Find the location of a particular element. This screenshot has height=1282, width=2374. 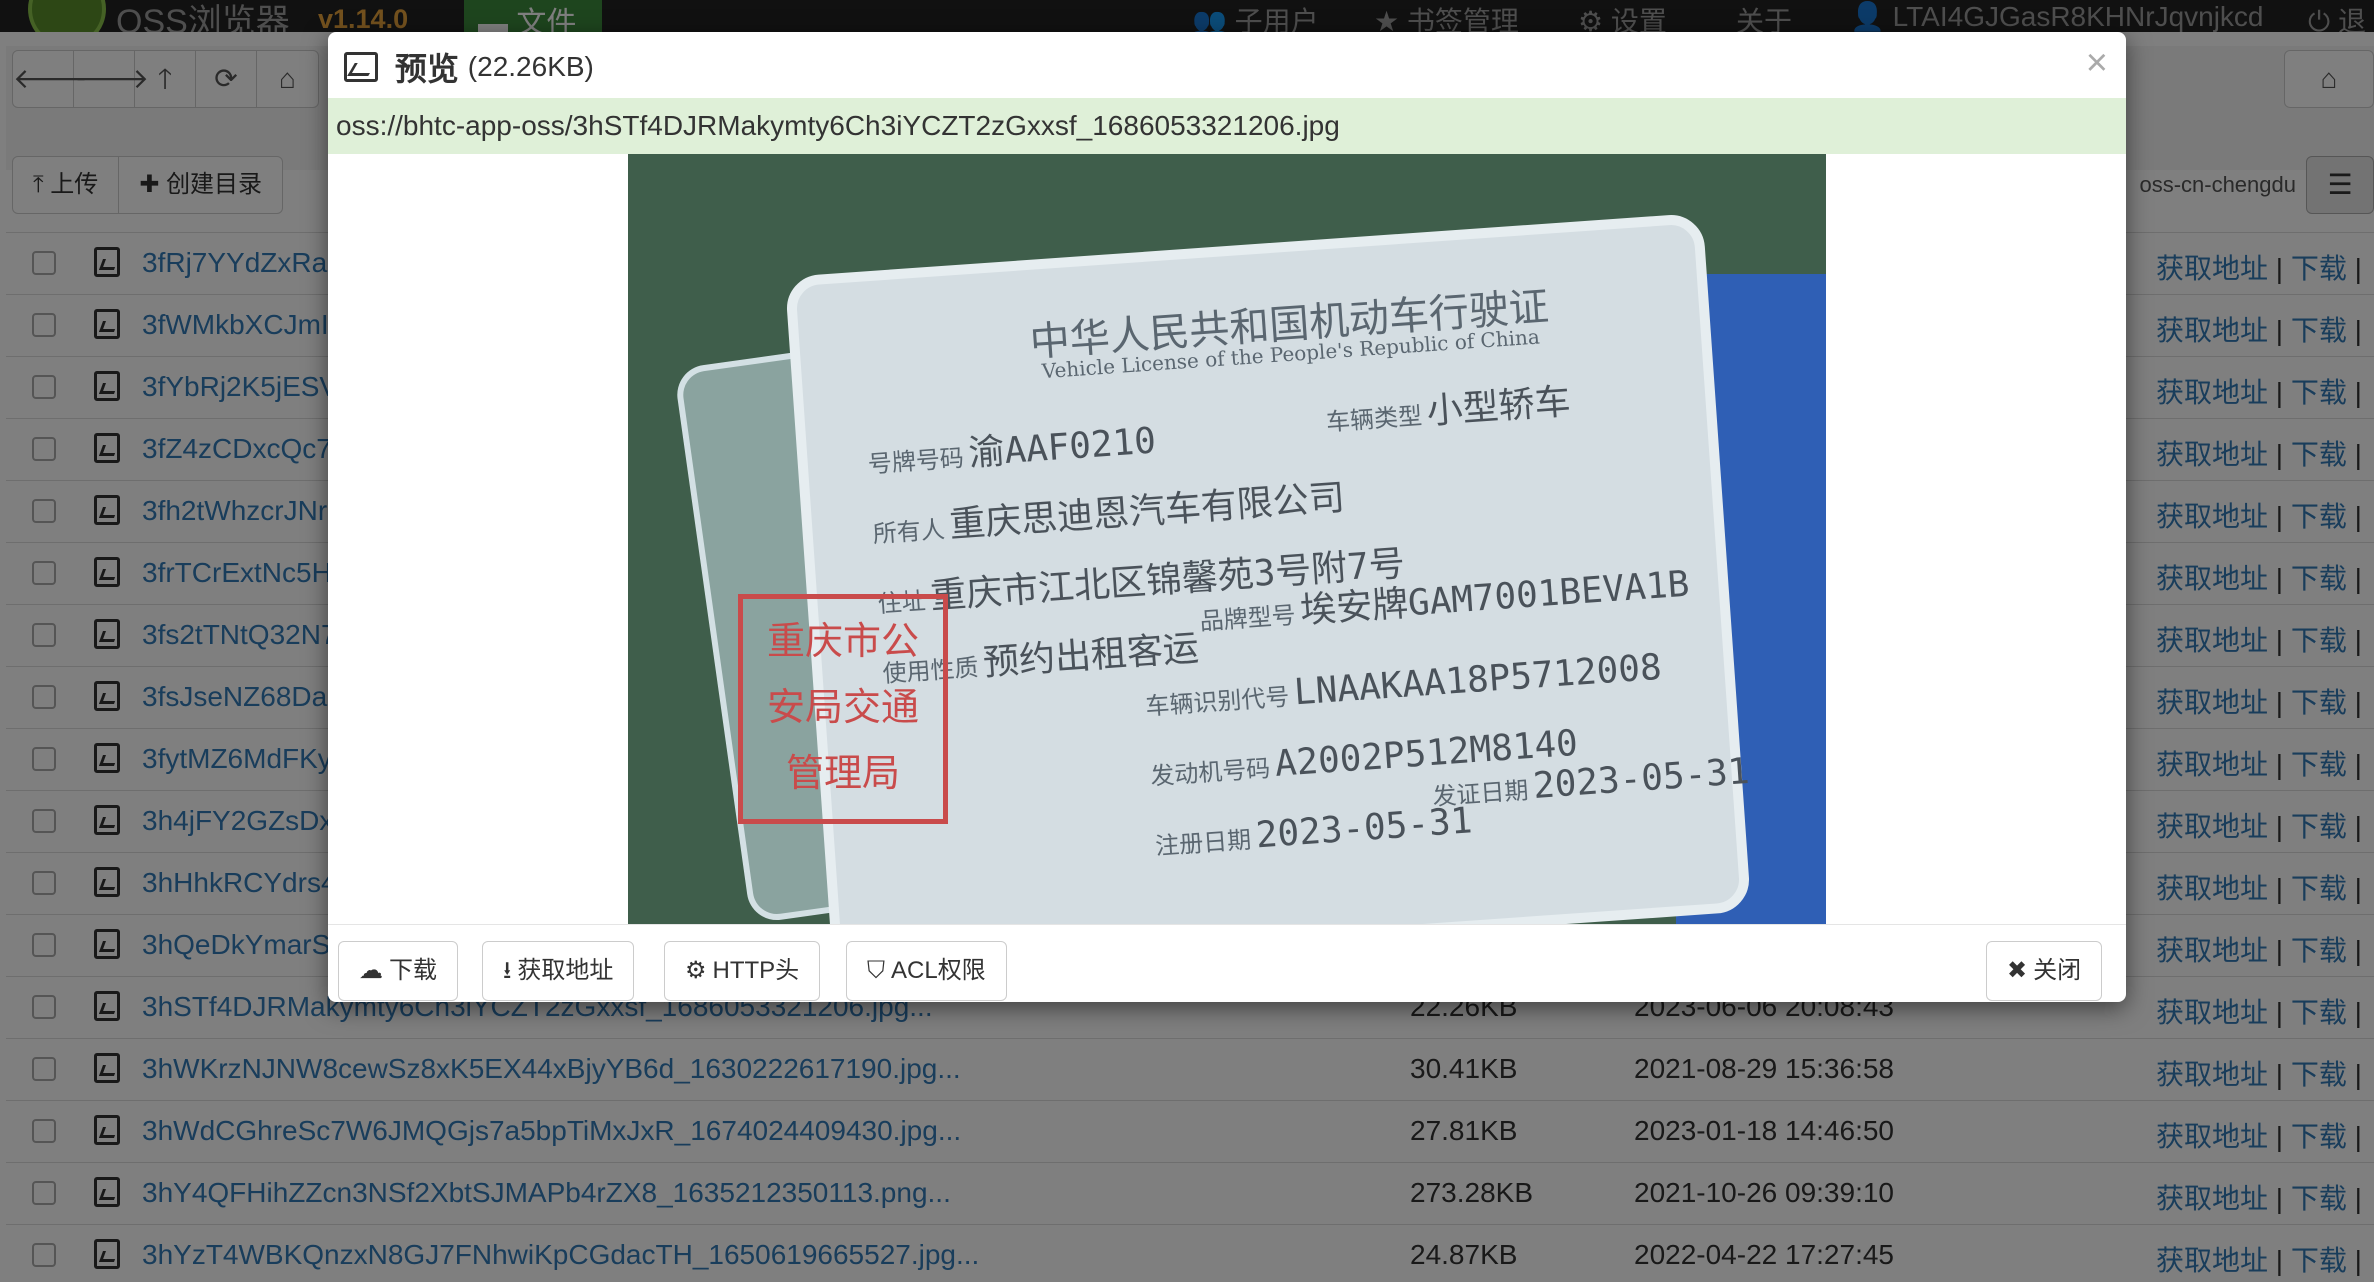

field-label: 品牌型号 is located at coordinates (1247, 618).